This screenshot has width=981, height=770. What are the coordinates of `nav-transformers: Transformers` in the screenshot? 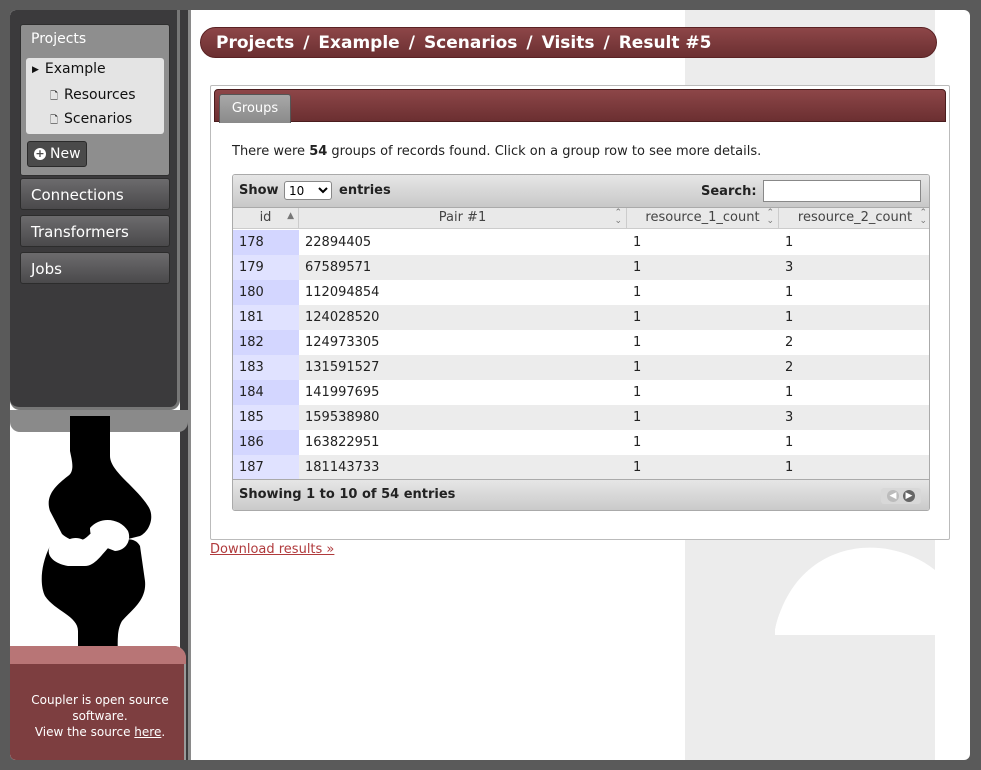 It's located at (95, 231).